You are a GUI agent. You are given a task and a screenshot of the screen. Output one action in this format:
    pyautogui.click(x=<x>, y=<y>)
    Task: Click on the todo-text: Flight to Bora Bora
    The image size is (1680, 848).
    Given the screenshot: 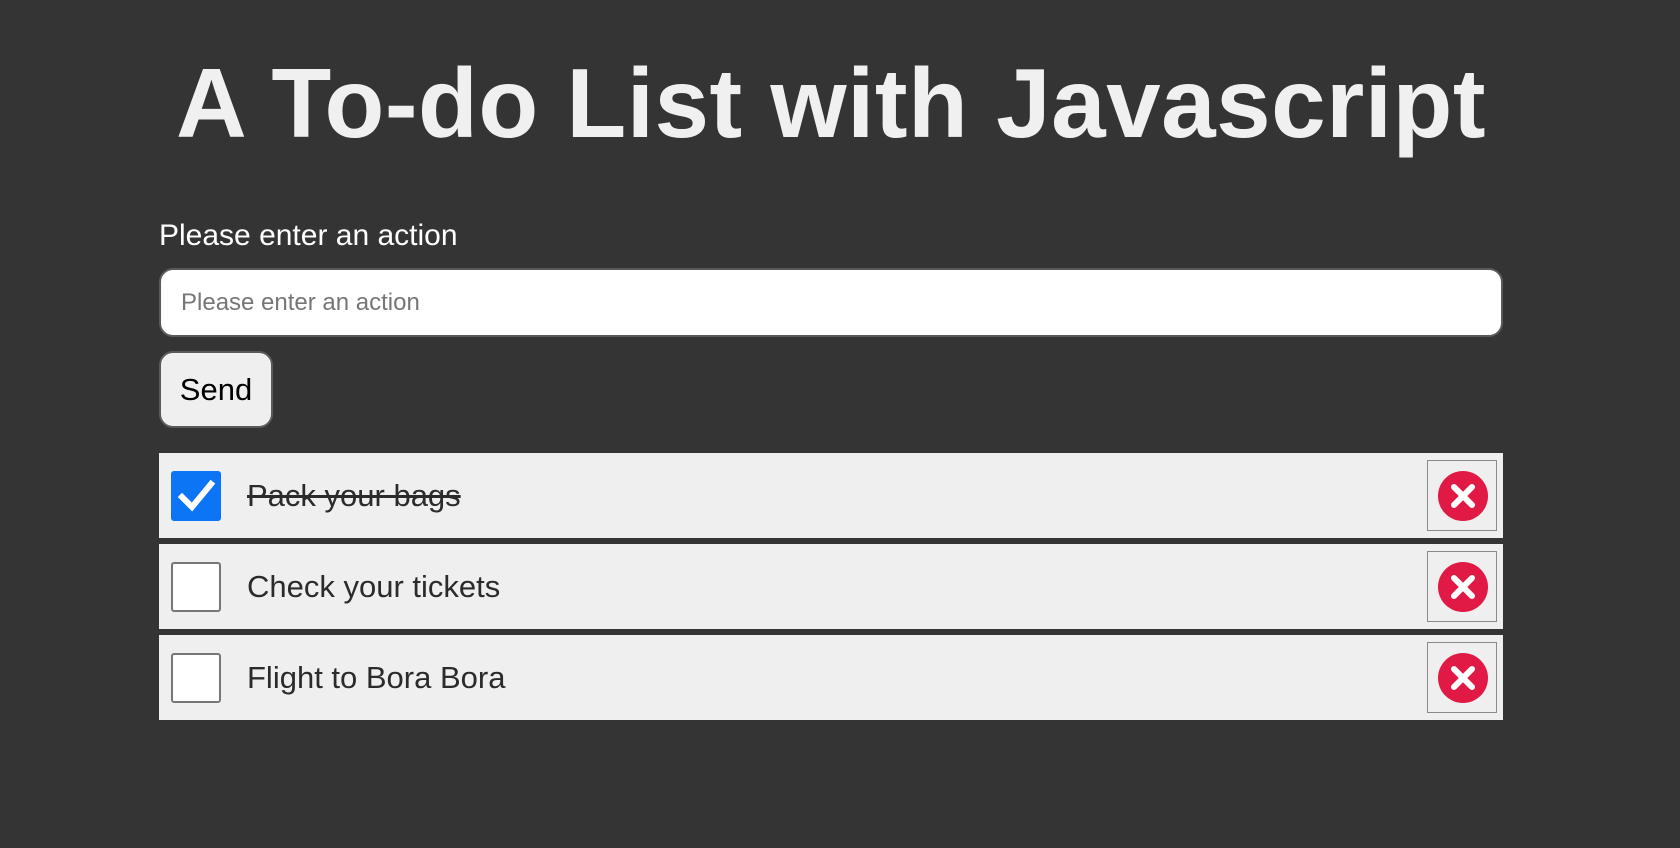 What is the action you would take?
    pyautogui.click(x=376, y=677)
    